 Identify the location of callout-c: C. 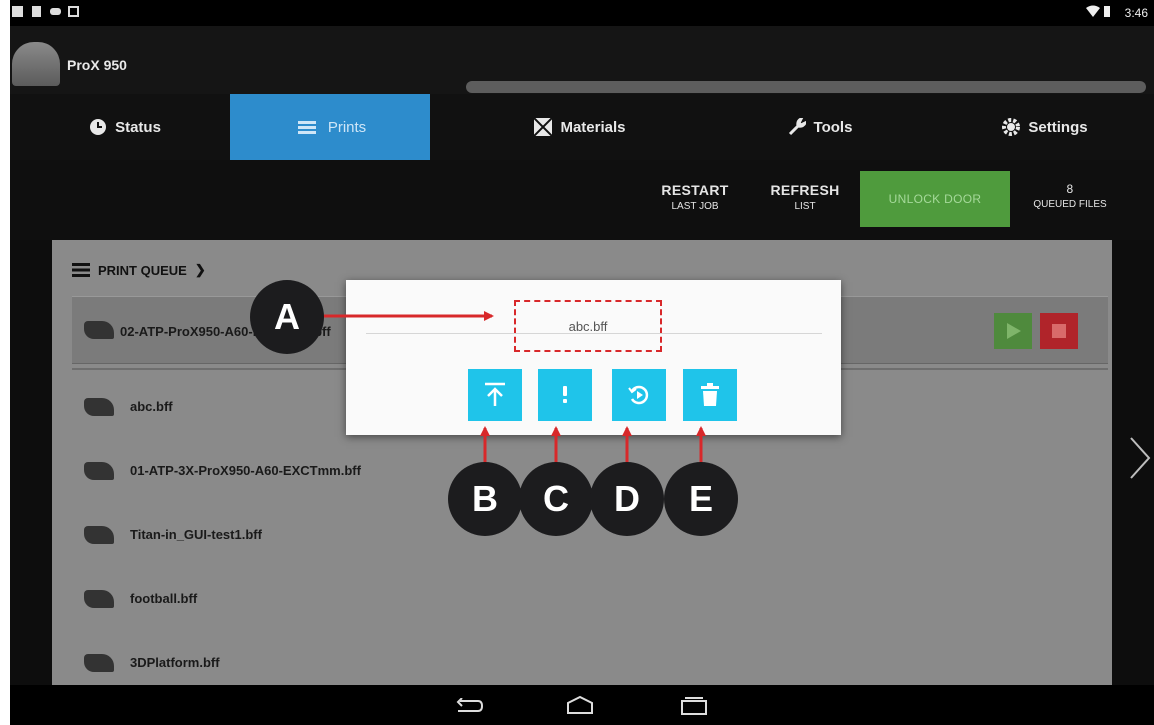
(556, 499).